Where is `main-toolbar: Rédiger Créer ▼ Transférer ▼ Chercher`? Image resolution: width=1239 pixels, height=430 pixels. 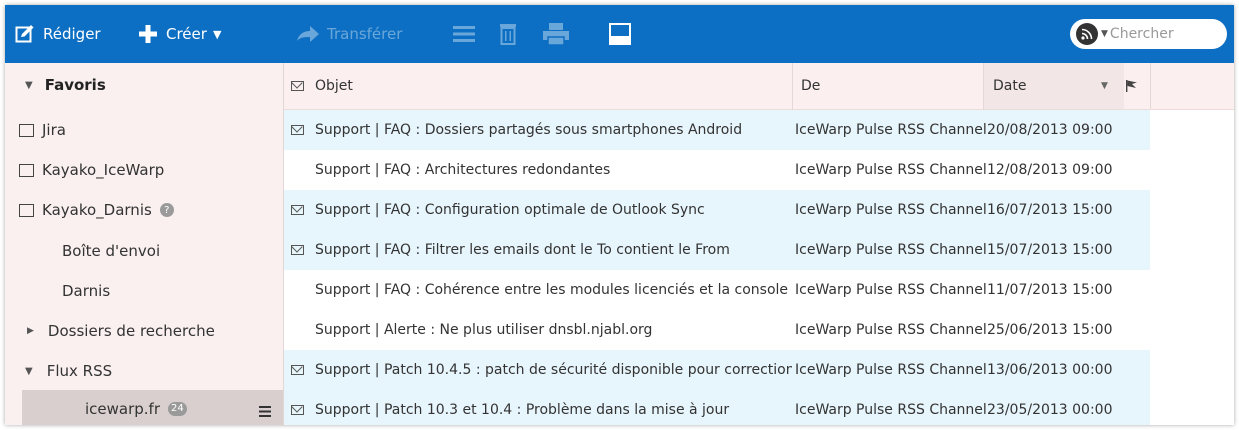
main-toolbar: Rédiger Créer ▼ Transférer ▼ Chercher is located at coordinates (619, 34).